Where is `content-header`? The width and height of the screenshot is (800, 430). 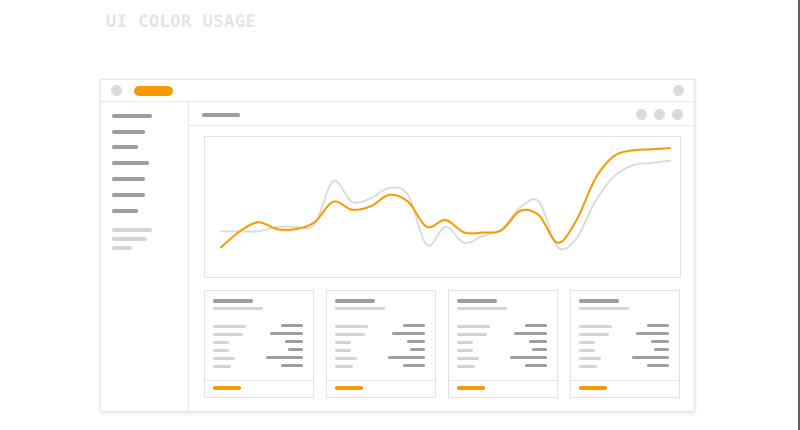 content-header is located at coordinates (441, 114).